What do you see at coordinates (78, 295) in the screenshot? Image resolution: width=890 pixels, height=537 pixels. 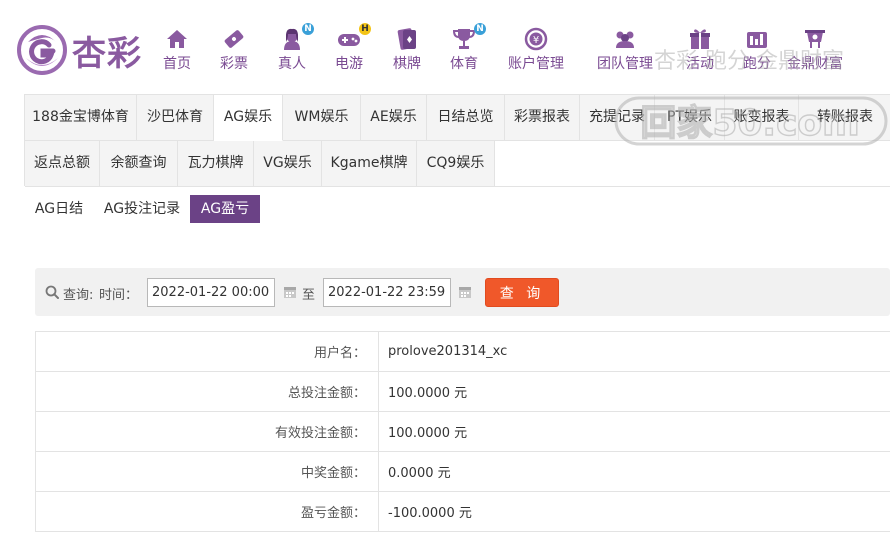 I see `query-label: 查询:` at bounding box center [78, 295].